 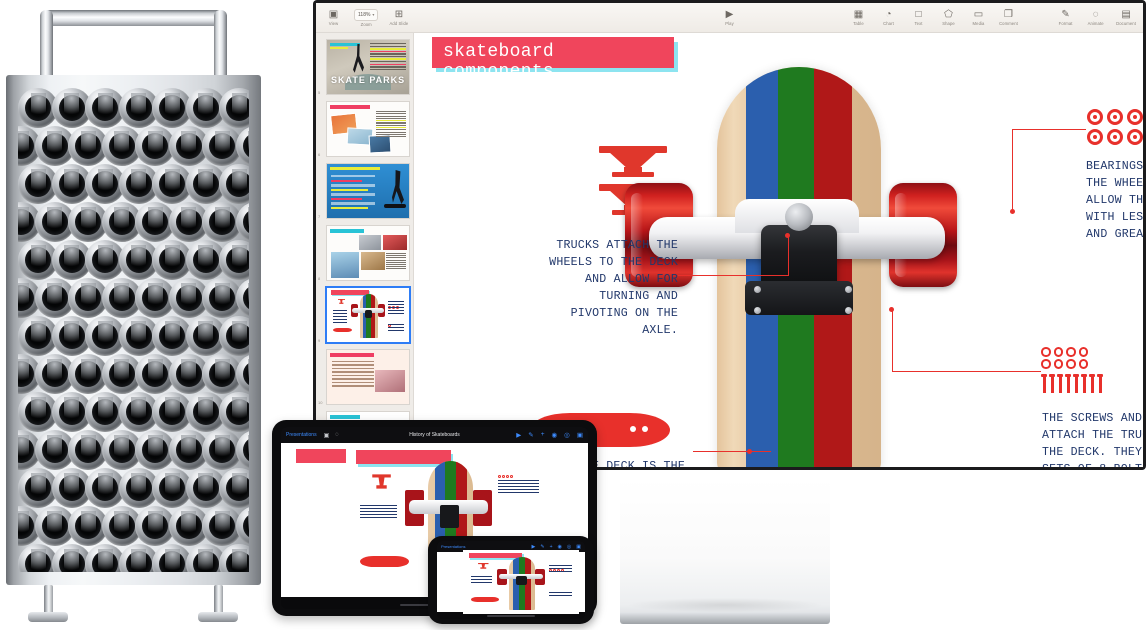 I want to click on slide-thumbnail-timeline, so click(x=368, y=191).